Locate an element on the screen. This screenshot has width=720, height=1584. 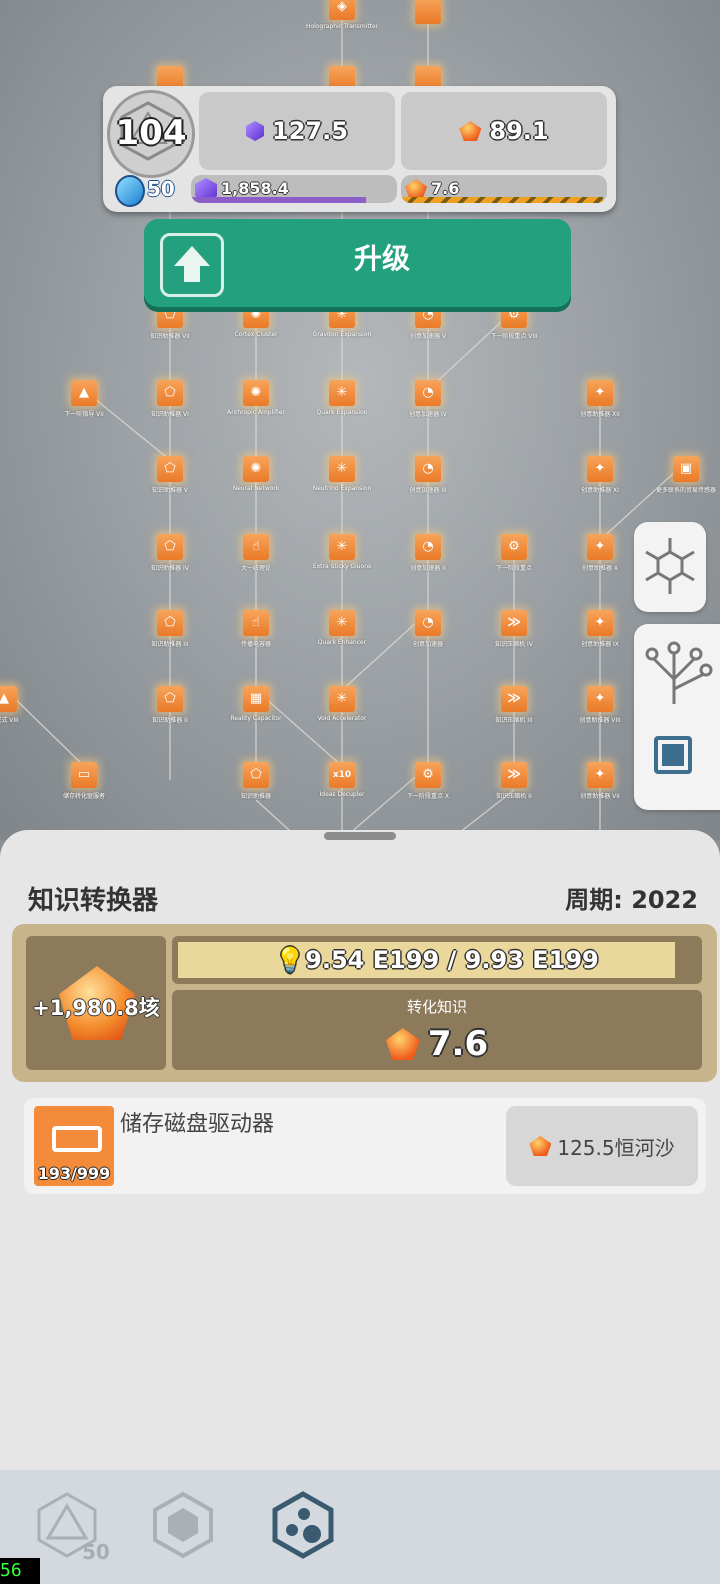
network-view-button is located at coordinates (670, 567).